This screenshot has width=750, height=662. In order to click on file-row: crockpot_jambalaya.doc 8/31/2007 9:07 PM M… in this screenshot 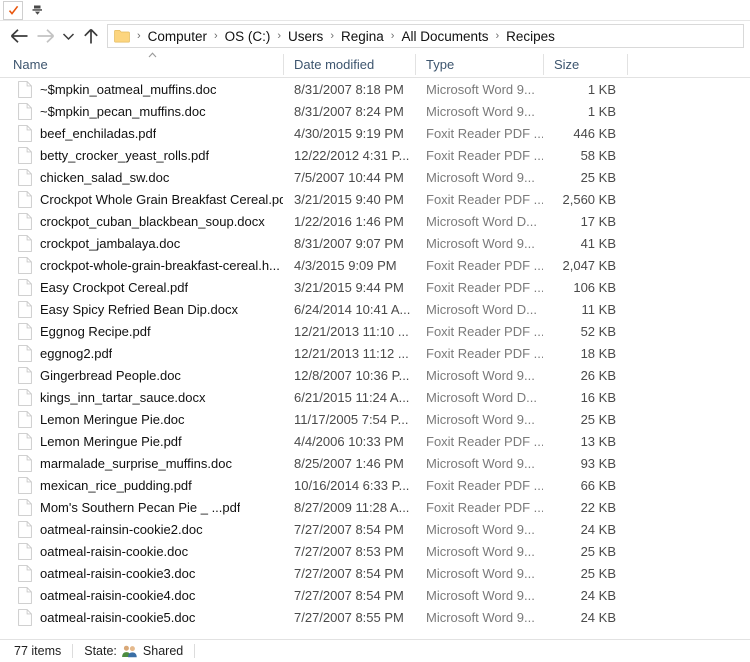, I will do `click(375, 243)`.